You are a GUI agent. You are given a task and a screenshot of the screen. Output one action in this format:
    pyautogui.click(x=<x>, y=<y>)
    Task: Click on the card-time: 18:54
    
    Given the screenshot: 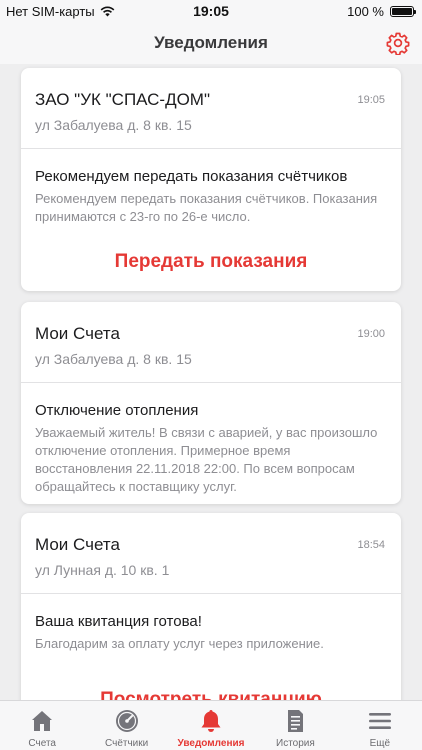 What is the action you would take?
    pyautogui.click(x=371, y=545)
    